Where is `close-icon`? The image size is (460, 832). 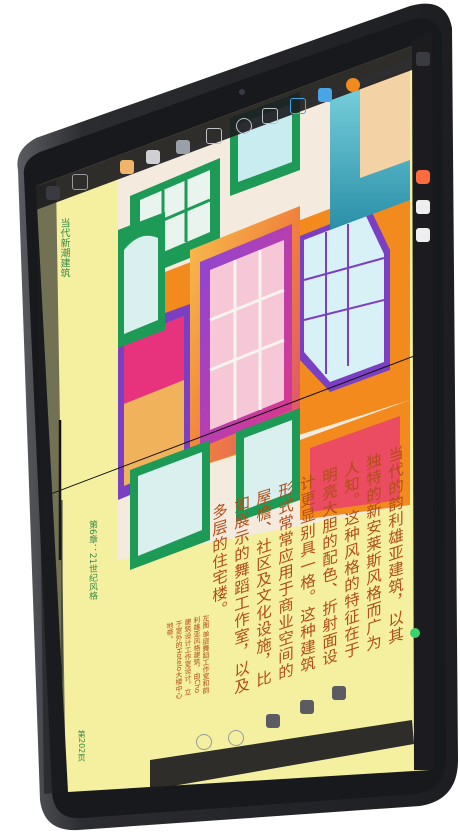 close-icon is located at coordinates (80, 182).